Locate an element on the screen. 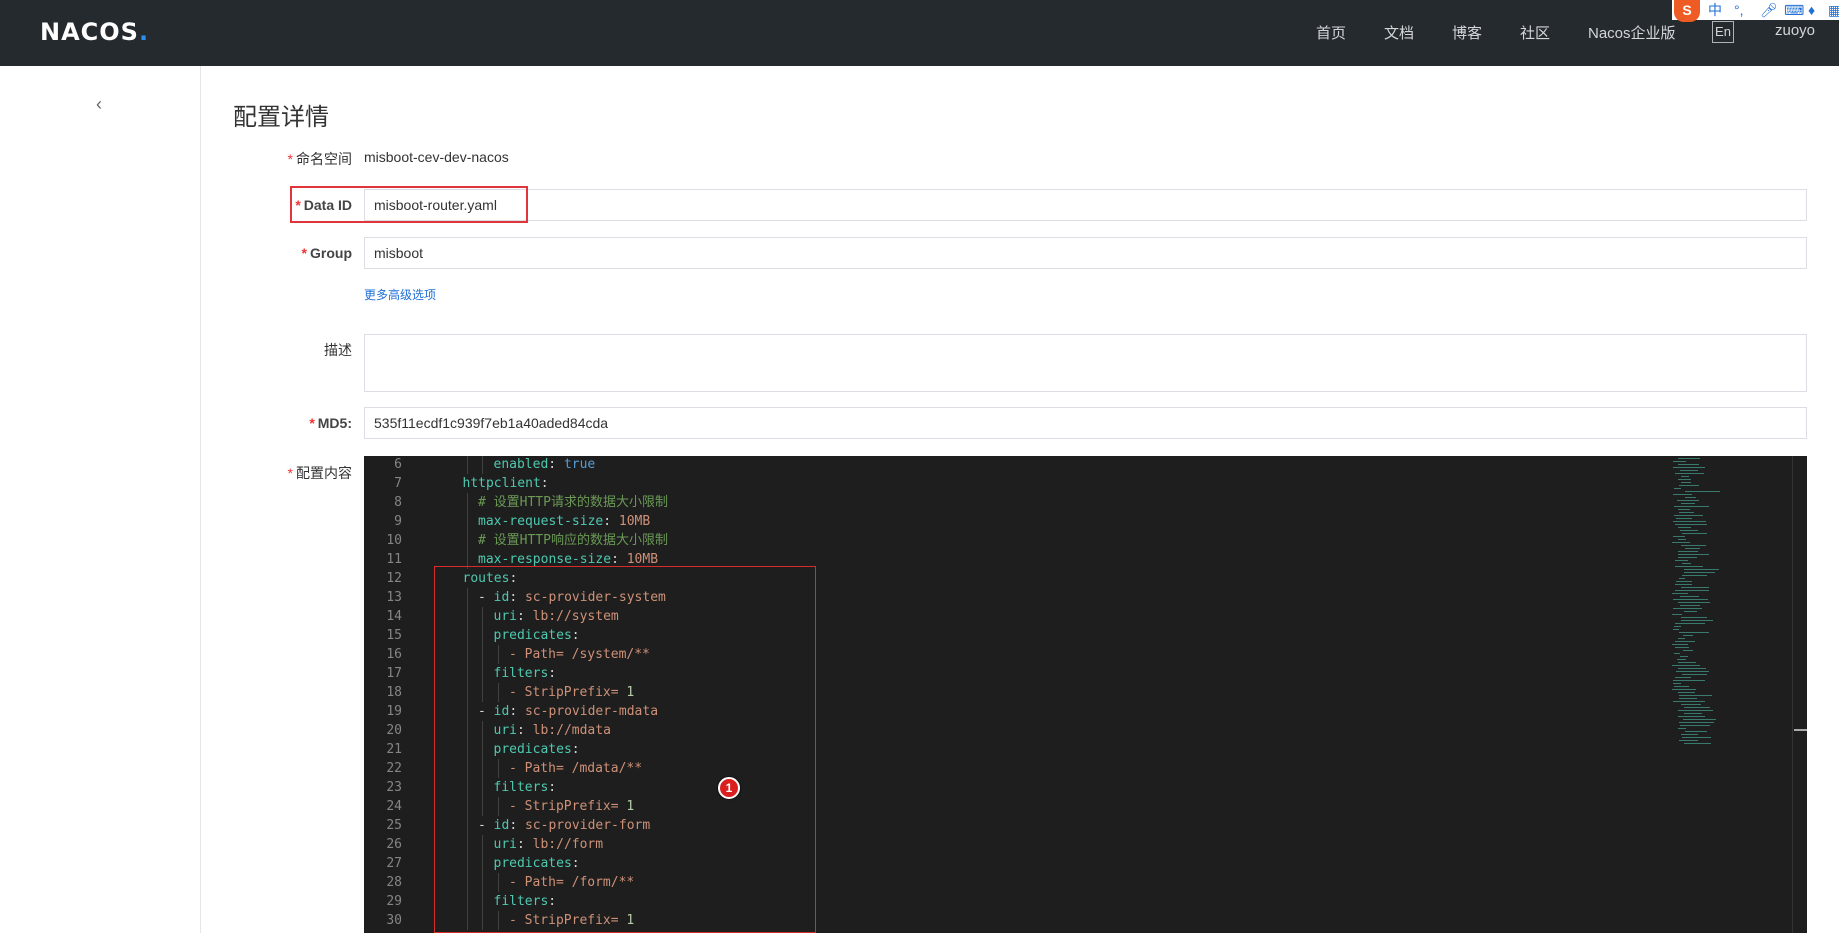 This screenshot has height=933, width=1839. user-menu: zuoyo is located at coordinates (1795, 30).